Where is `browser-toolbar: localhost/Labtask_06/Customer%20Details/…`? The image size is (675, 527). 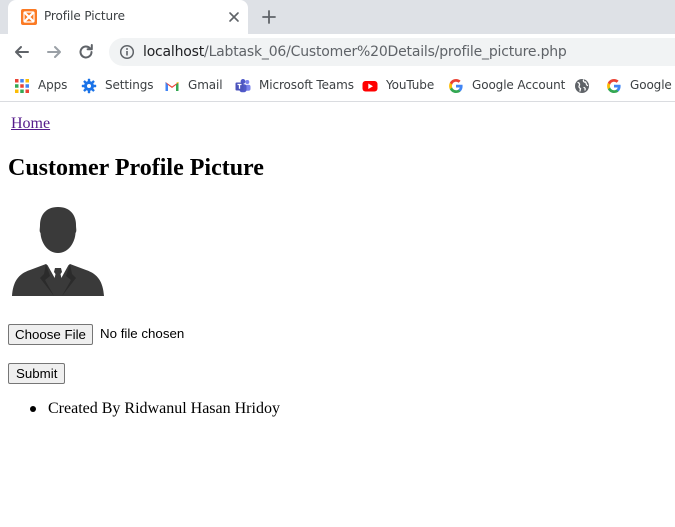
browser-toolbar: localhost/Labtask_06/Customer%20Details/… is located at coordinates (337, 52).